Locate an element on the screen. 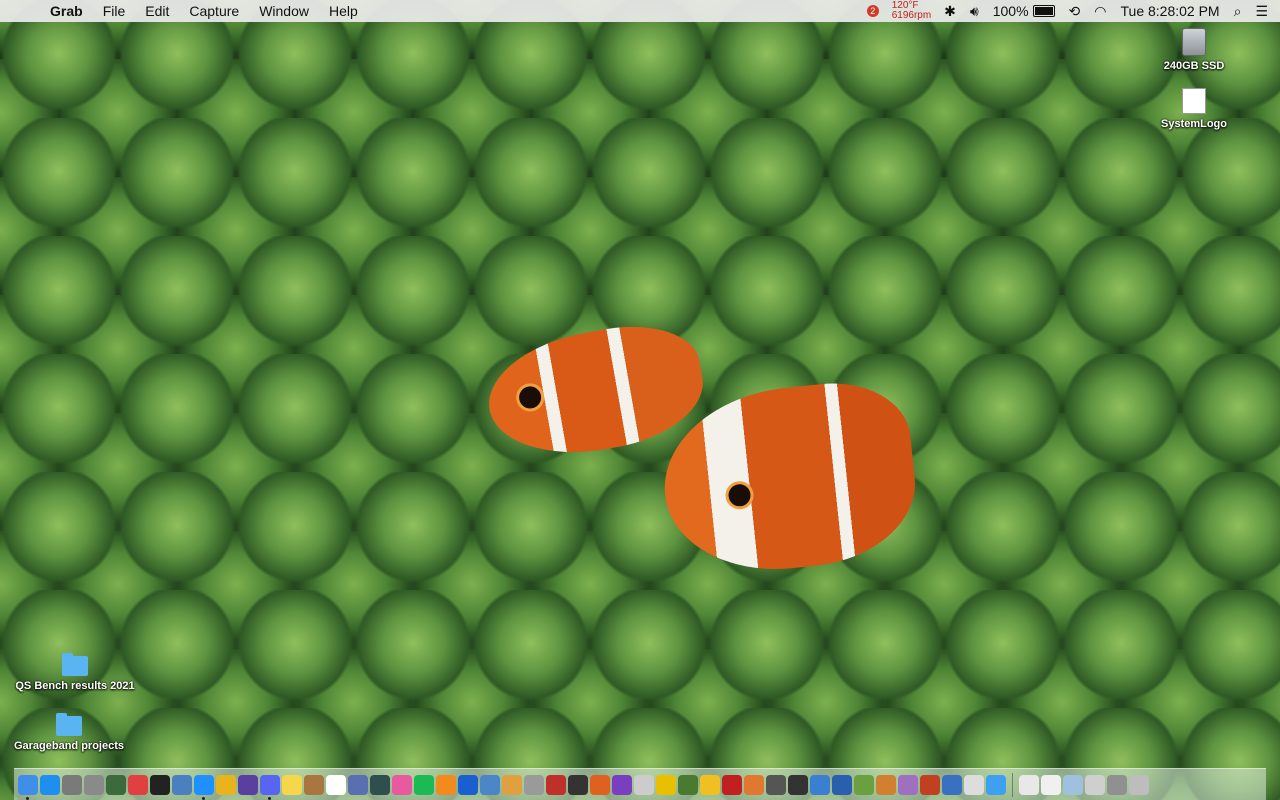  unity-icon is located at coordinates (798, 784).